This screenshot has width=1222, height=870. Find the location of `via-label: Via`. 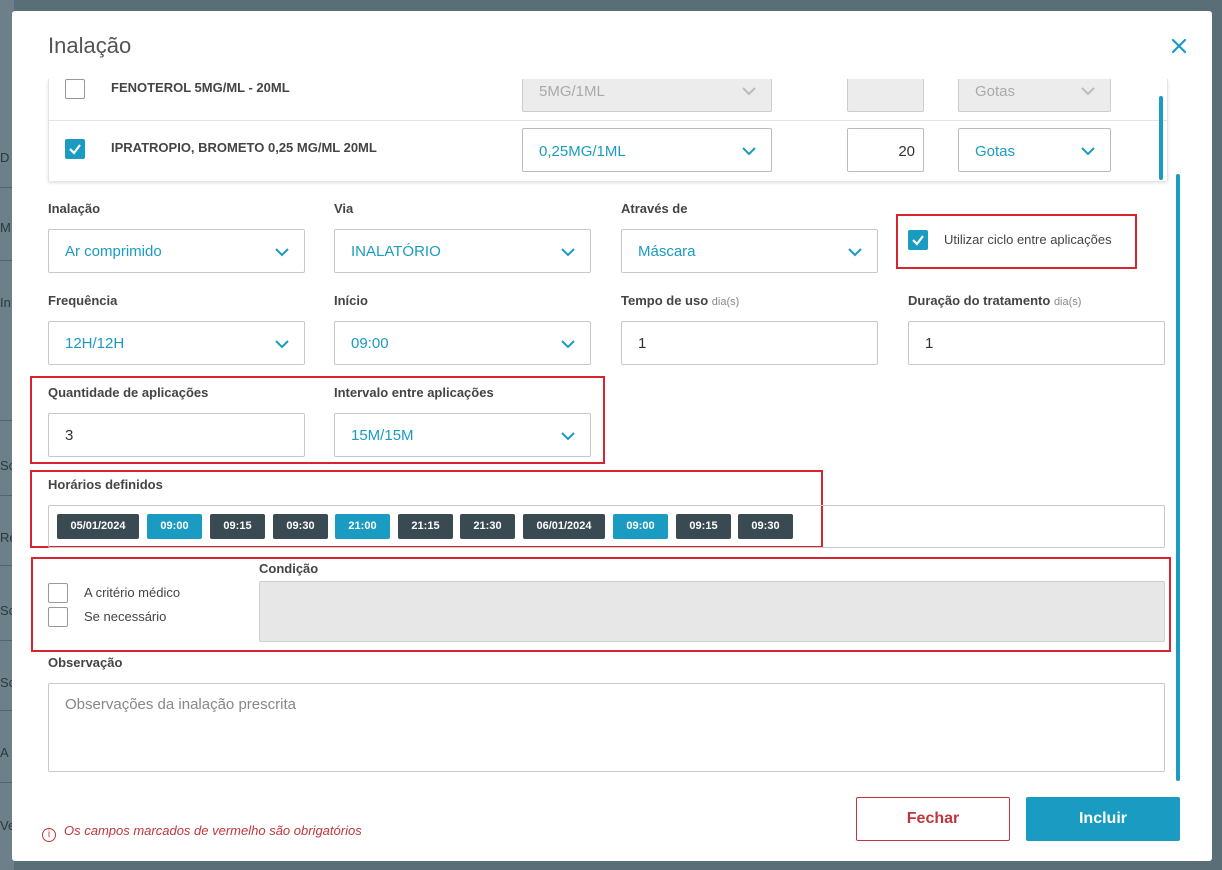

via-label: Via is located at coordinates (344, 208).